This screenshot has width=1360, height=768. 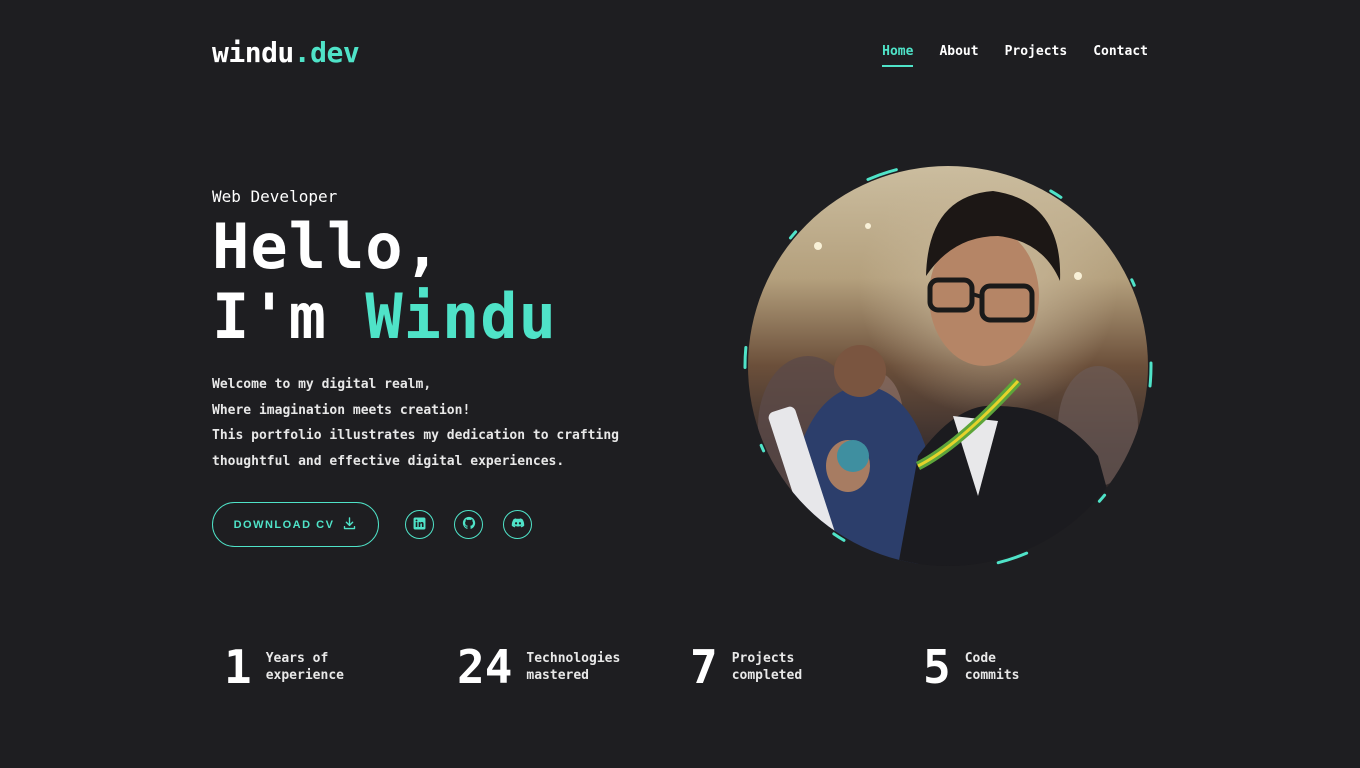 What do you see at coordinates (767, 667) in the screenshot?
I see `stat-label: Projects completed` at bounding box center [767, 667].